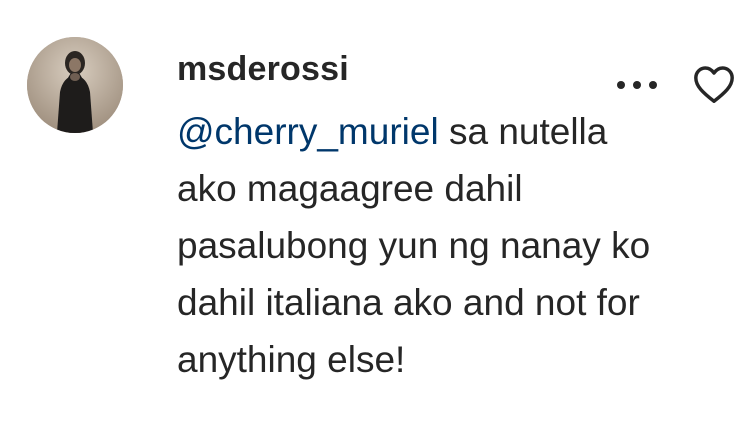 The height and width of the screenshot is (437, 750). I want to click on more-options-button, so click(637, 85).